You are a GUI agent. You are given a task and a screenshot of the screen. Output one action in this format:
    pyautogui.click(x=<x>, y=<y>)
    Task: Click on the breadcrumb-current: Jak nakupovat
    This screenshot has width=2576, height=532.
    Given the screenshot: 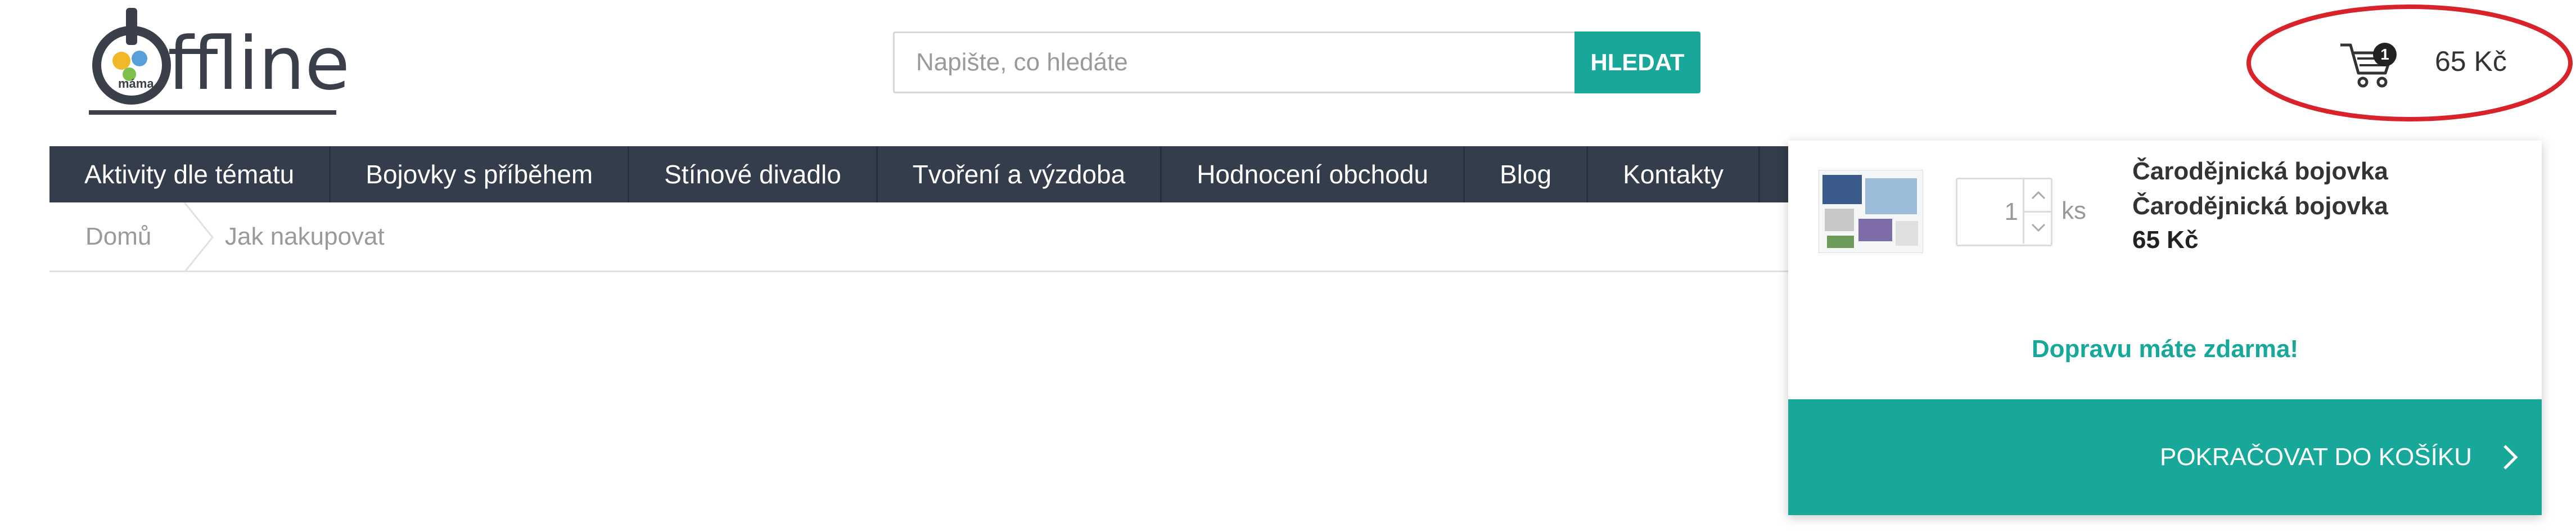 What is the action you would take?
    pyautogui.click(x=305, y=237)
    